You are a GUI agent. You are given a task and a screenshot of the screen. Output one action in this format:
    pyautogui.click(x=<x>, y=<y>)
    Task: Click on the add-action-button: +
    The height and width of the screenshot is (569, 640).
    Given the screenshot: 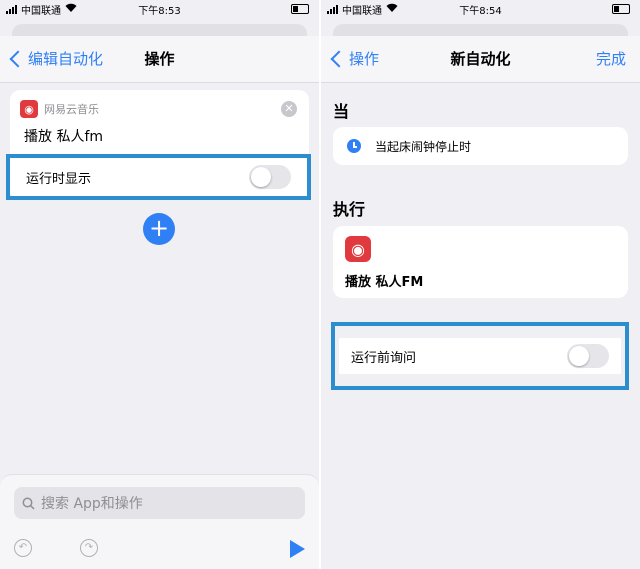 What is the action you would take?
    pyautogui.click(x=159, y=229)
    